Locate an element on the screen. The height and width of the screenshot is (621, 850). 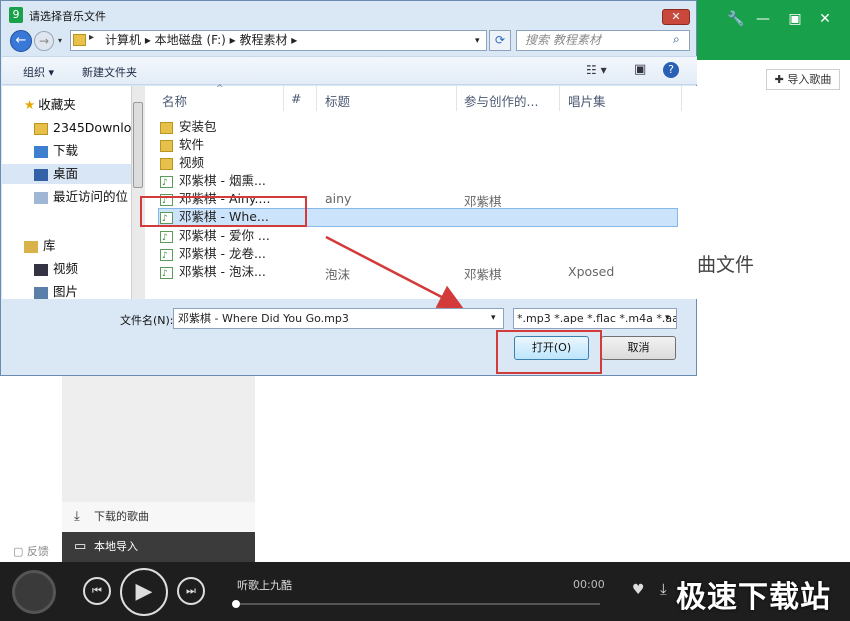
background-hint-text: 曲文件 is located at coordinates (726, 265).